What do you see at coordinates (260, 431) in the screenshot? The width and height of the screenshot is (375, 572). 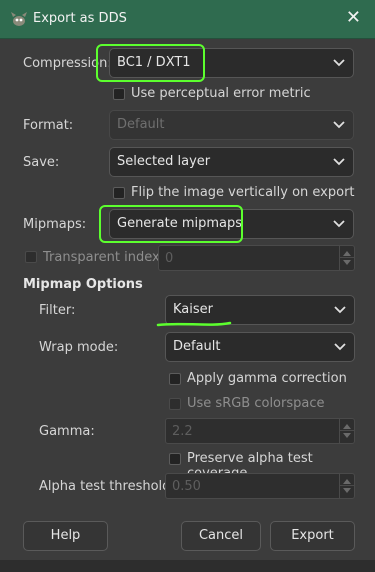 I see `gamma-spinner: 2.2` at bounding box center [260, 431].